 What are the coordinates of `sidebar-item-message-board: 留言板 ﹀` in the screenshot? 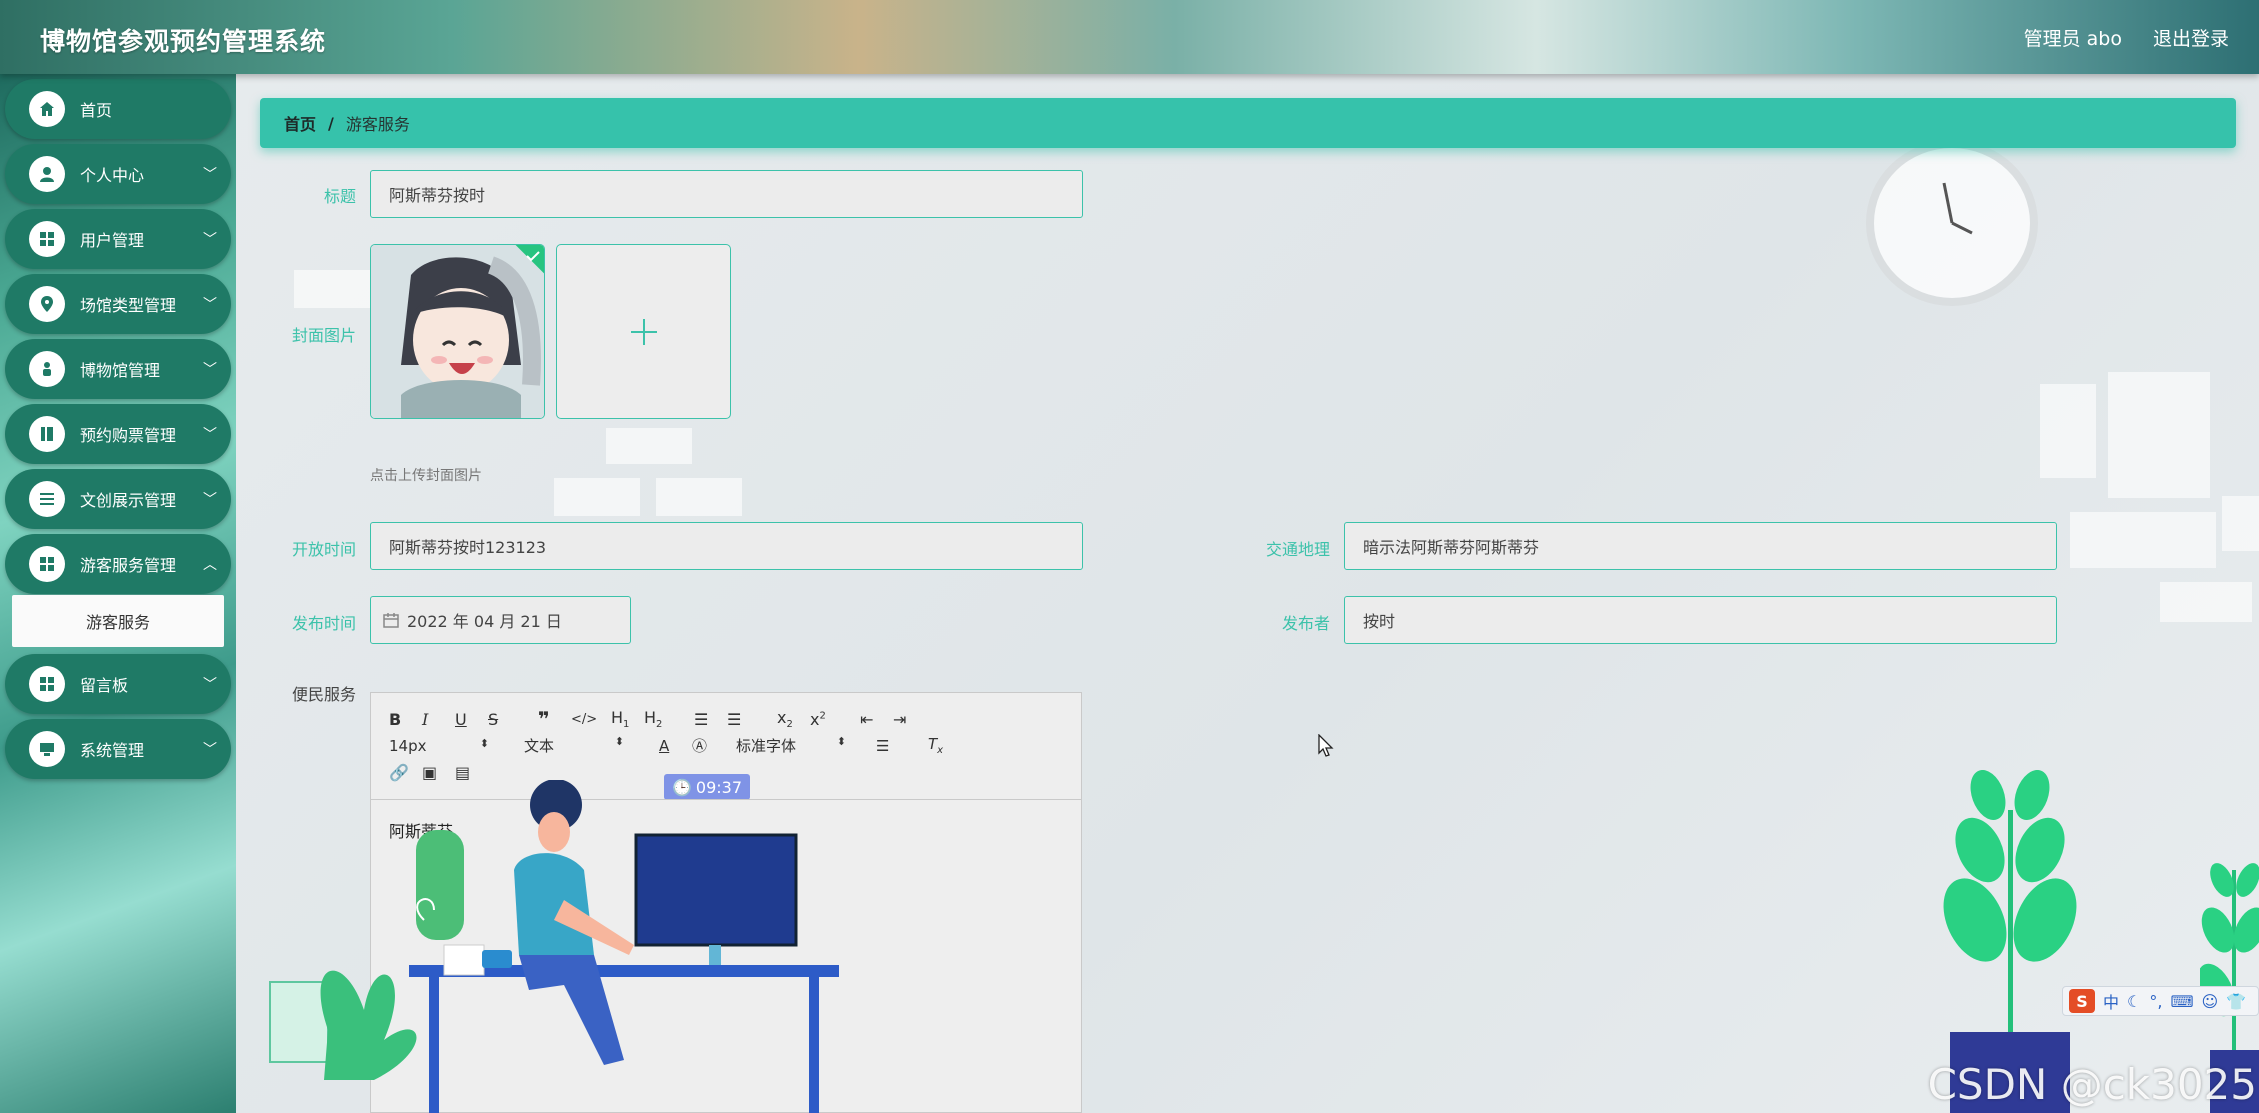 It's located at (118, 684).